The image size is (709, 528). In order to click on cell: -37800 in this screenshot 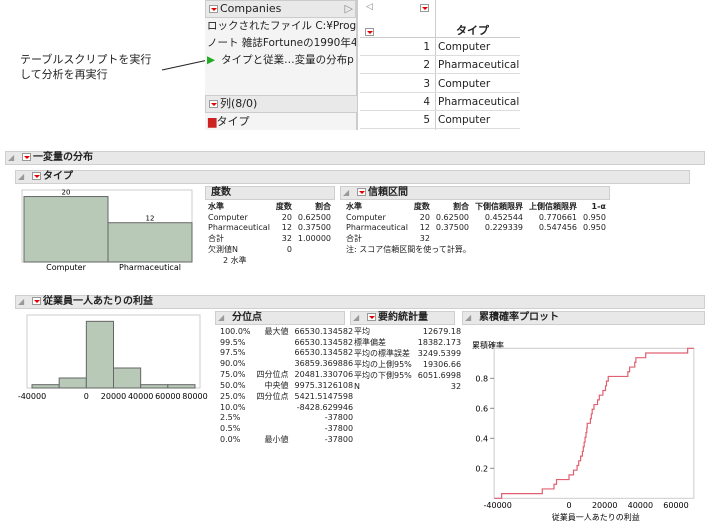, I will do `click(339, 418)`.